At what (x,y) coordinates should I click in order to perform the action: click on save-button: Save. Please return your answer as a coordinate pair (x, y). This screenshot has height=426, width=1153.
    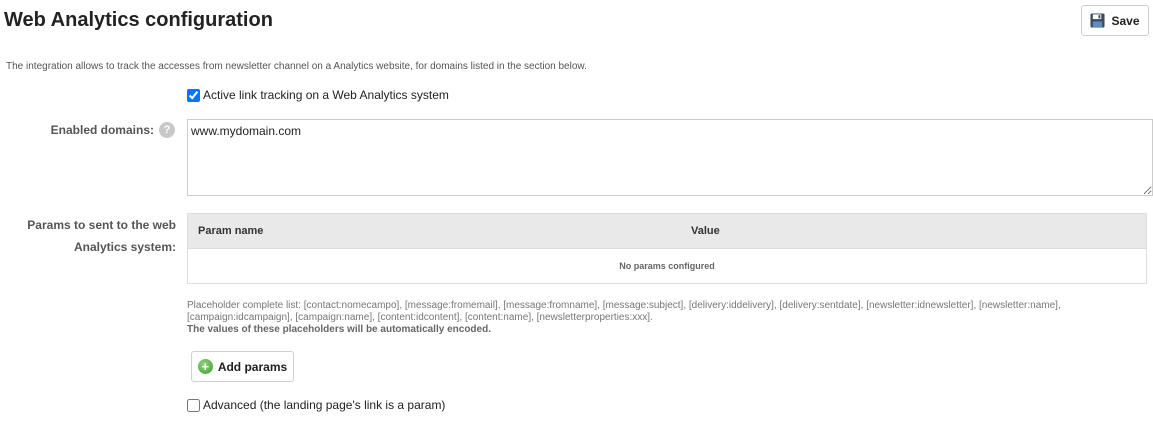
    Looking at the image, I should click on (1115, 20).